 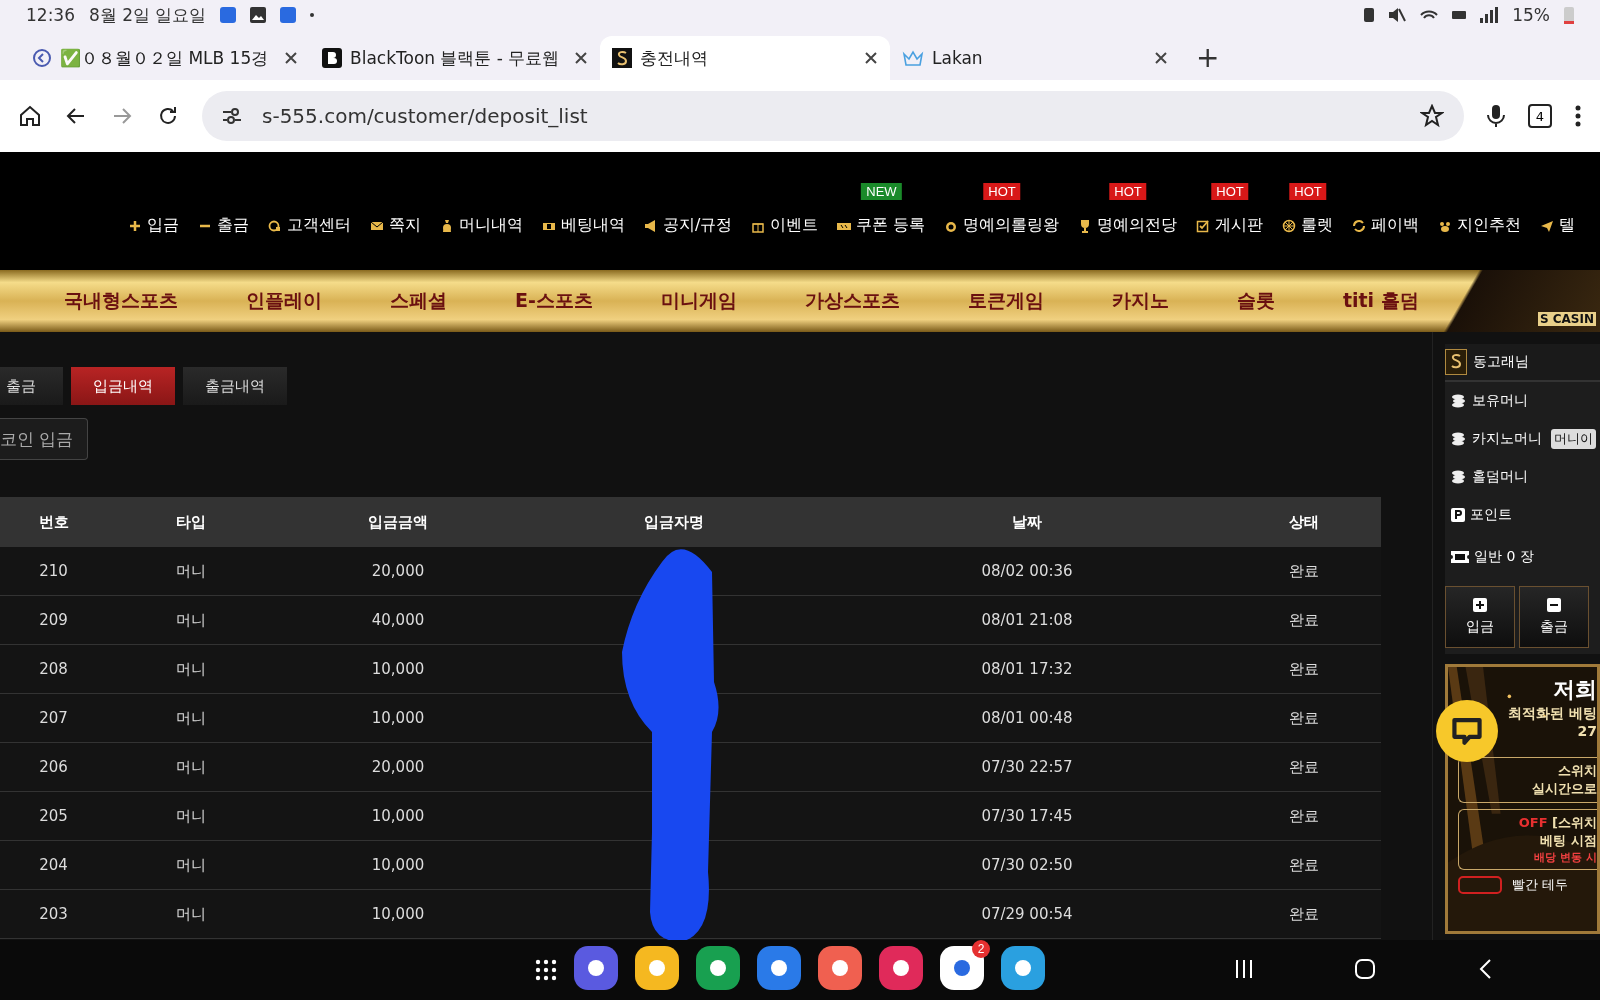 I want to click on top-menu-link: 입금, so click(x=163, y=225).